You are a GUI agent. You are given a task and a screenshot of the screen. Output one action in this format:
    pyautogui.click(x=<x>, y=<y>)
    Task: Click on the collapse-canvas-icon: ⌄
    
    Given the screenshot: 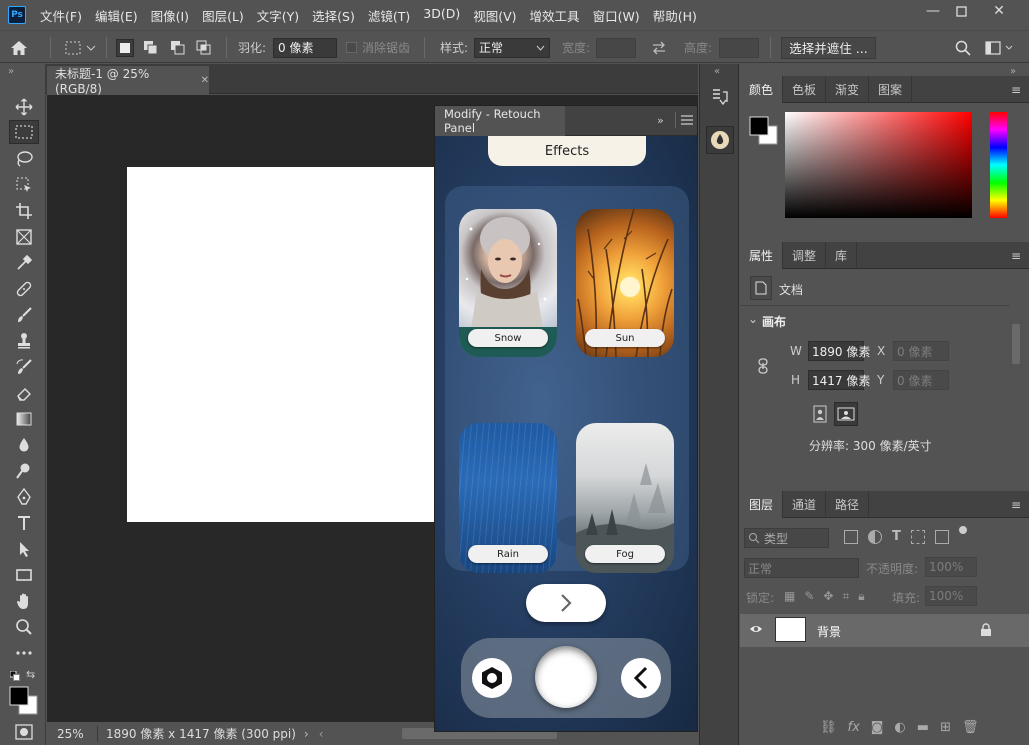 What is the action you would take?
    pyautogui.click(x=753, y=319)
    